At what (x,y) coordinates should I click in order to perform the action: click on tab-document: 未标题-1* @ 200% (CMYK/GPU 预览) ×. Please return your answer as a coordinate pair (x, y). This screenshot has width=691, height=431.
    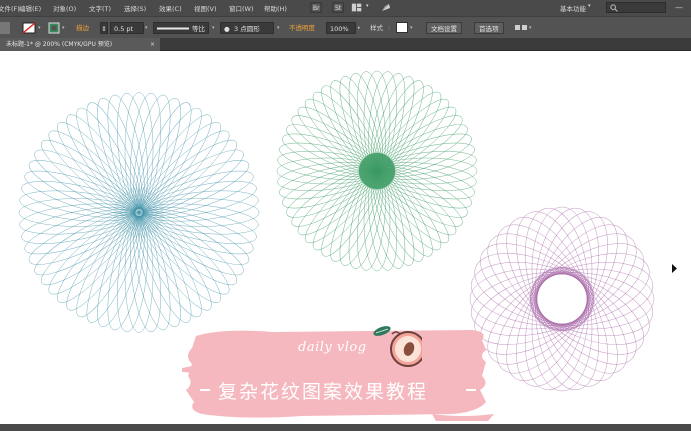
    Looking at the image, I should click on (80, 44).